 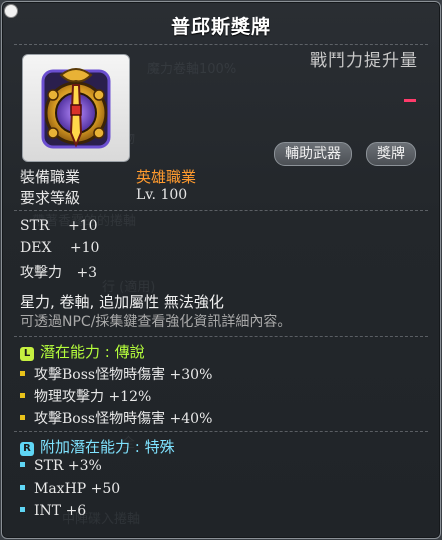 I want to click on stat-row: 攻擊力 +3, so click(x=58, y=272).